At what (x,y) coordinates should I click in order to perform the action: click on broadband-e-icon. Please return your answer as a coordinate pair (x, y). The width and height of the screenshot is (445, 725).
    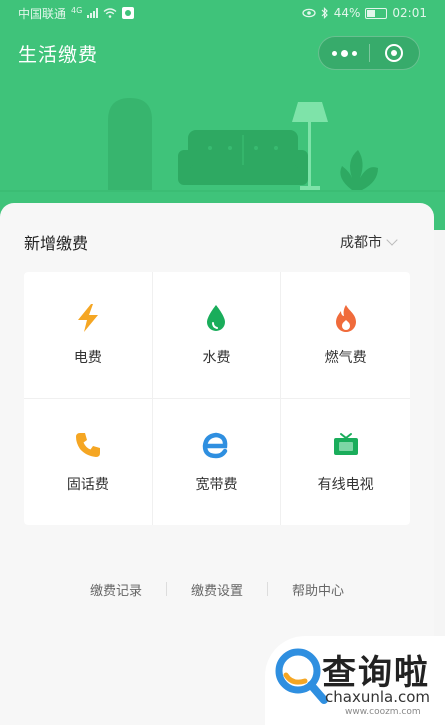
    Looking at the image, I should click on (216, 445).